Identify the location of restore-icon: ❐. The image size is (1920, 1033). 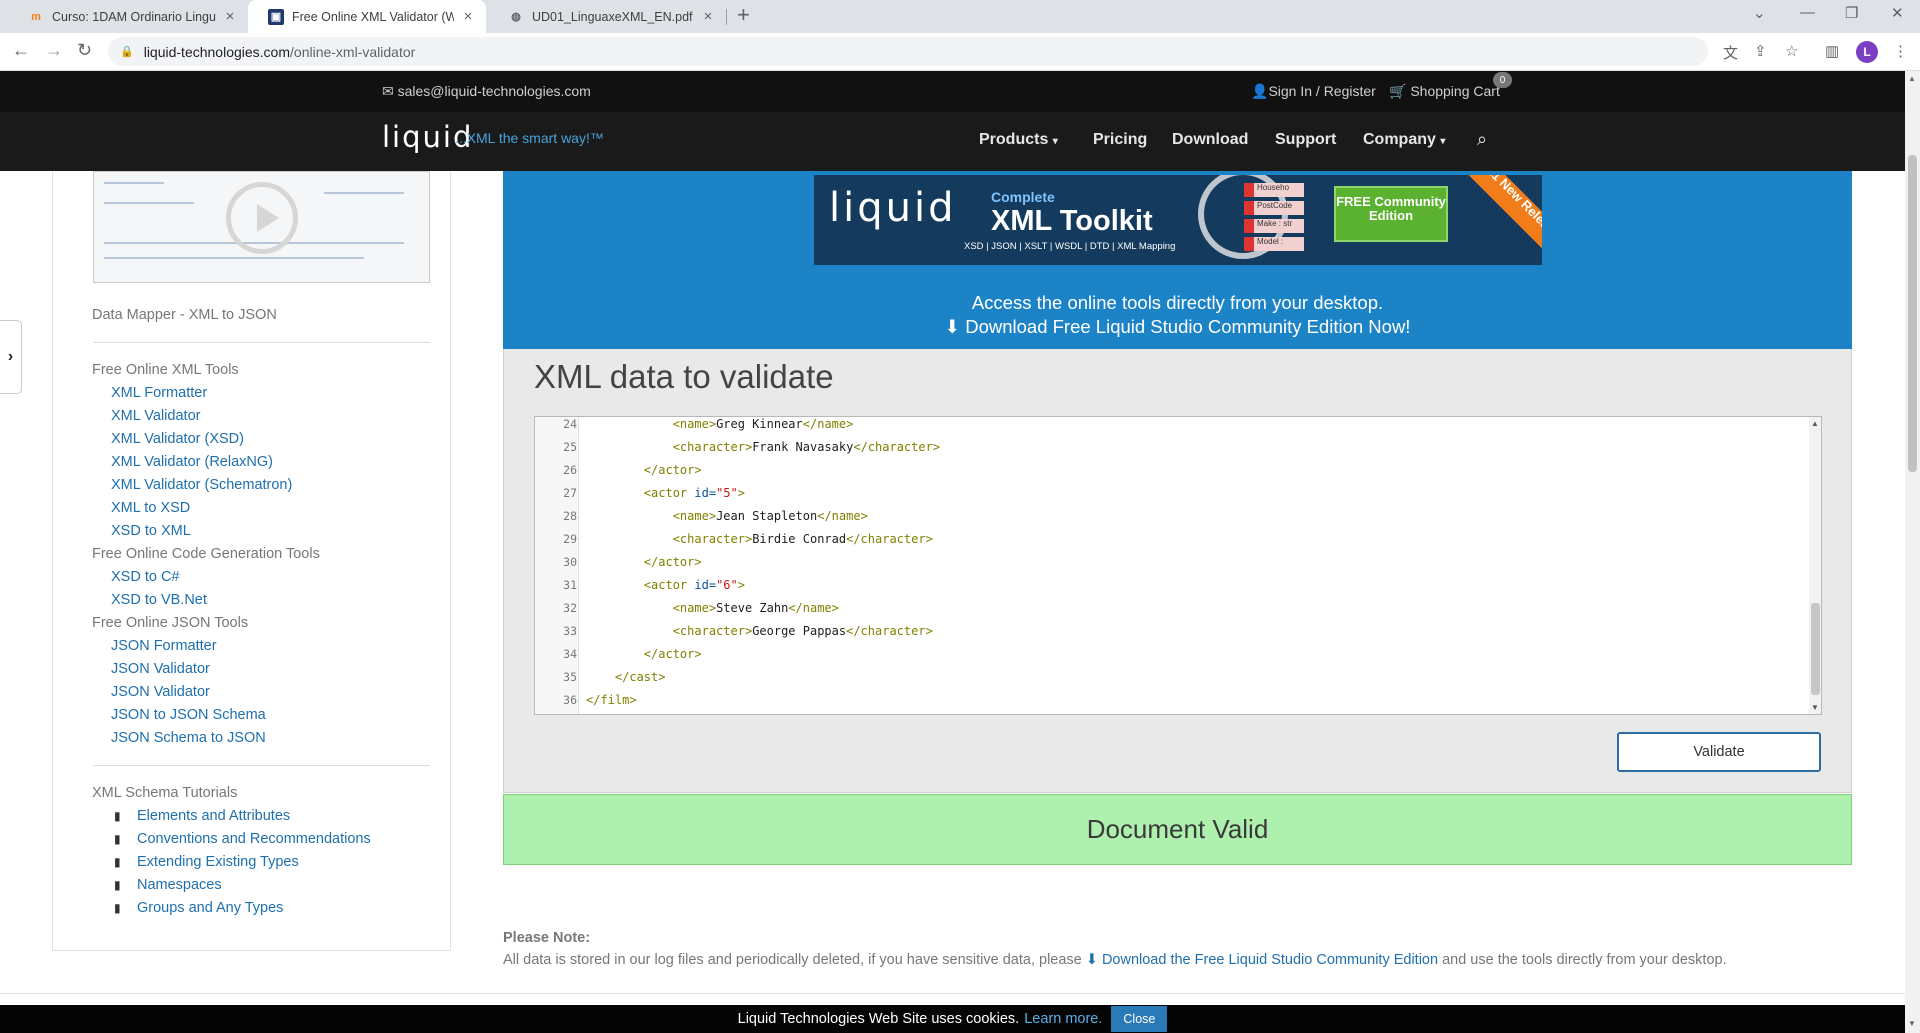
(1851, 13).